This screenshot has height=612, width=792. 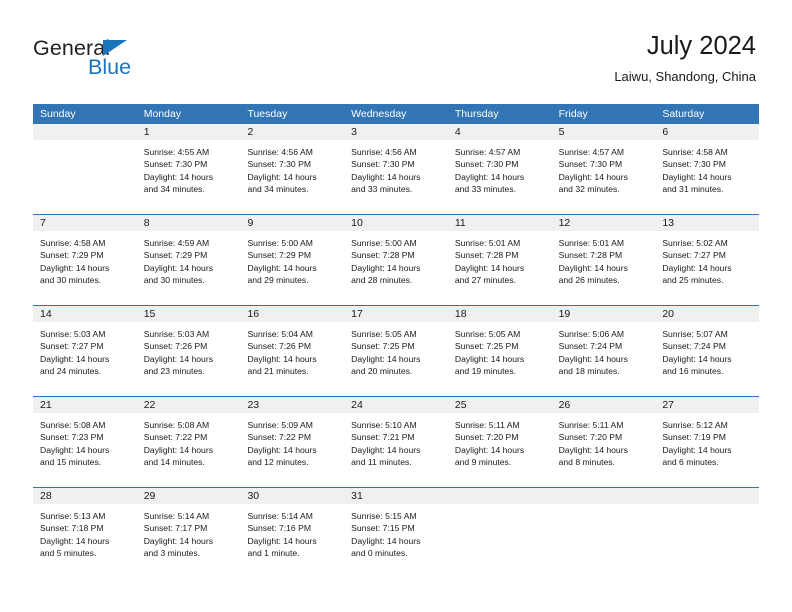 What do you see at coordinates (175, 346) in the screenshot?
I see `sunset-text: Sunset: 7:26 PM` at bounding box center [175, 346].